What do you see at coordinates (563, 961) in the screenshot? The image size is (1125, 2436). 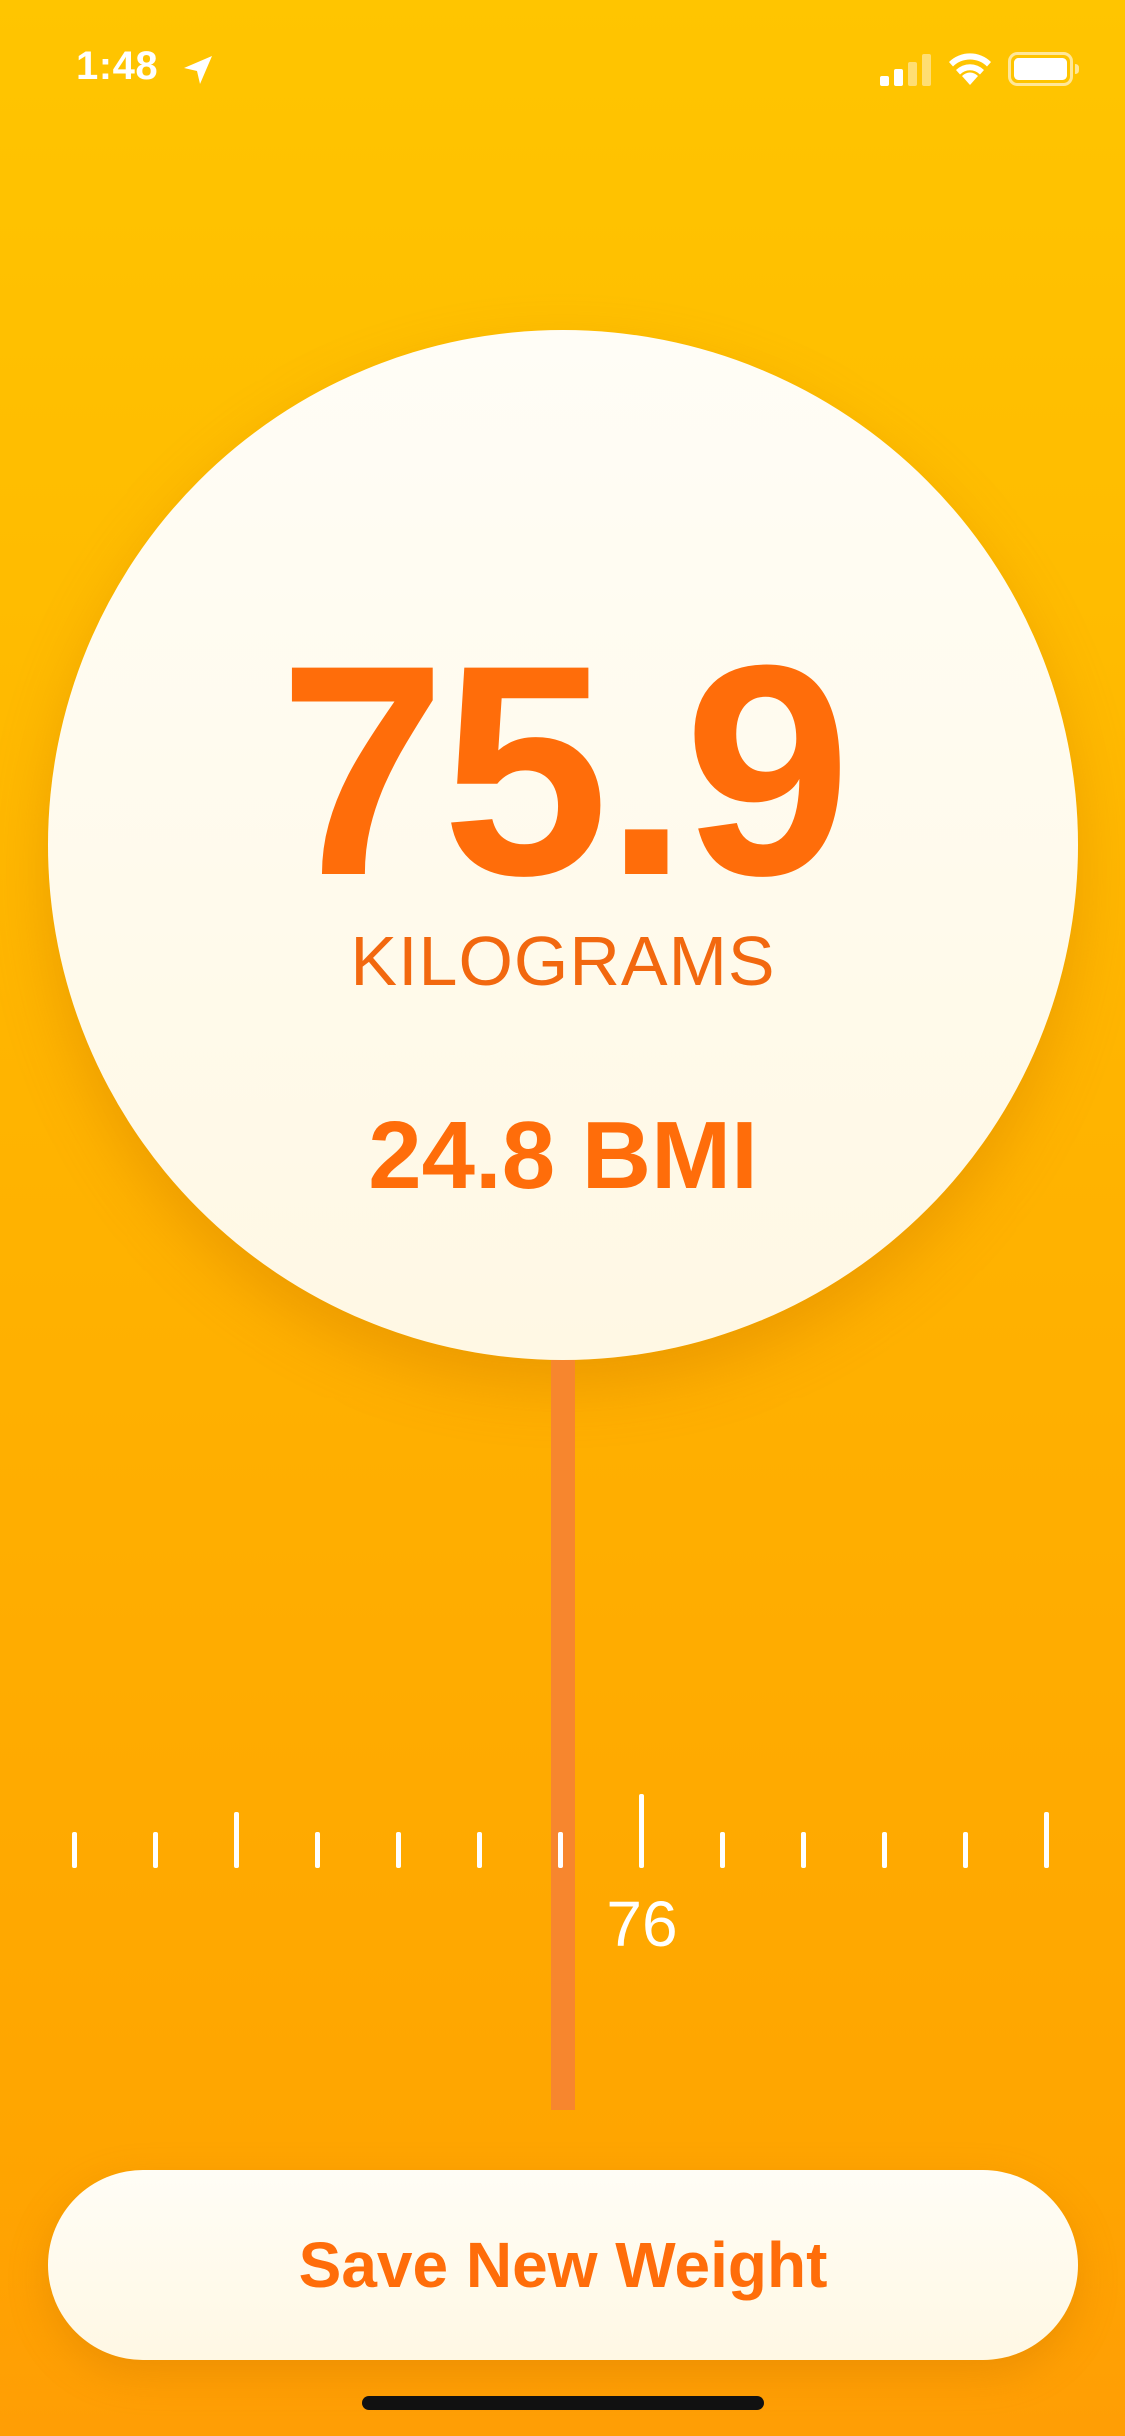 I see `weight-unit-label: KILOGRAMS` at bounding box center [563, 961].